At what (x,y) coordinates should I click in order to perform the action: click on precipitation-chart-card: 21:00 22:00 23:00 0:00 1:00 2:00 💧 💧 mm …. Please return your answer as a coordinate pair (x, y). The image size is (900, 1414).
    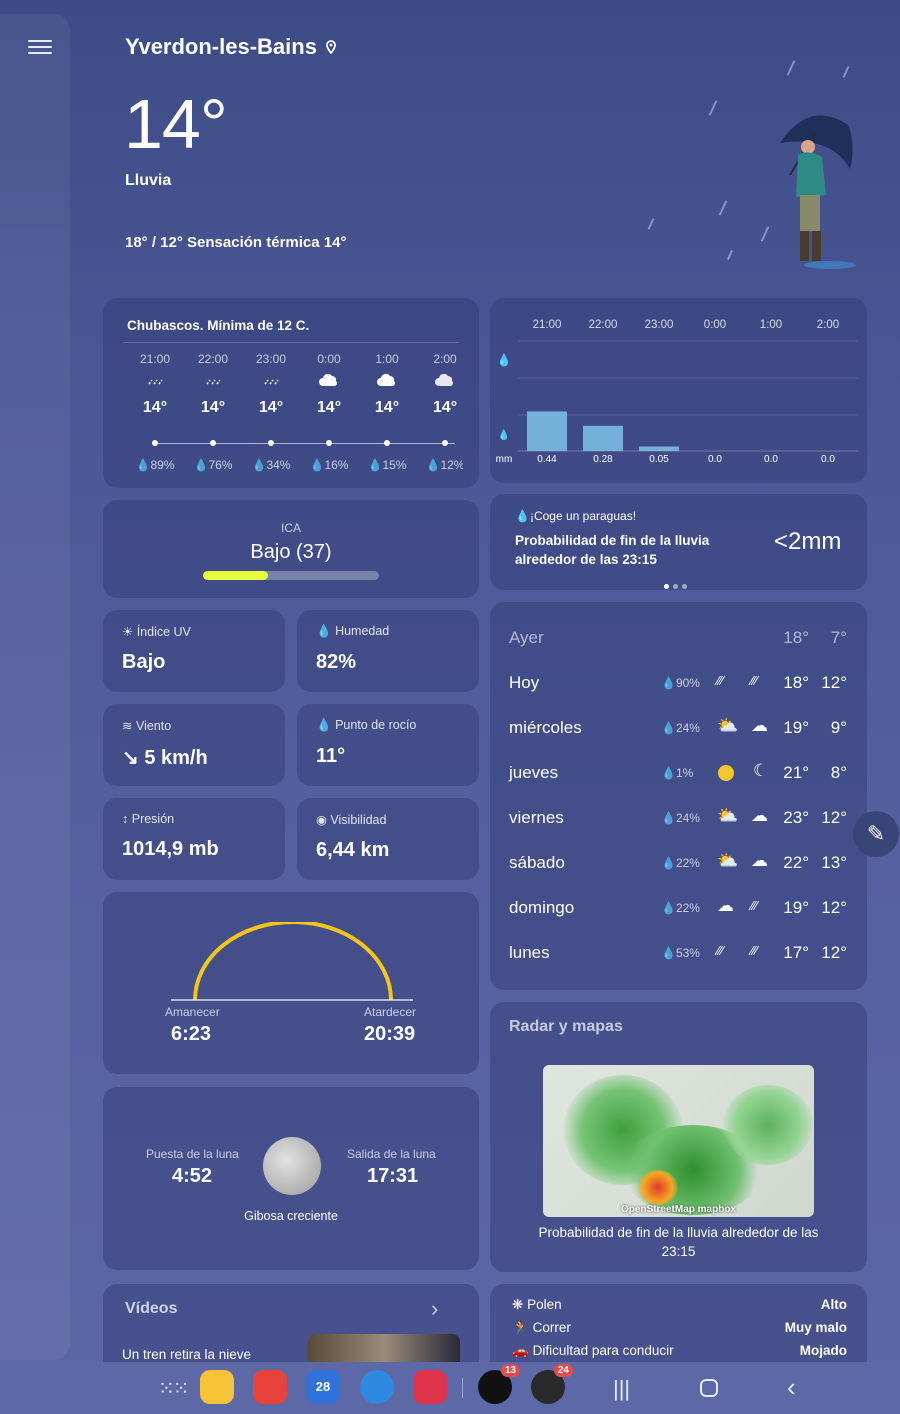
    Looking at the image, I should click on (678, 390).